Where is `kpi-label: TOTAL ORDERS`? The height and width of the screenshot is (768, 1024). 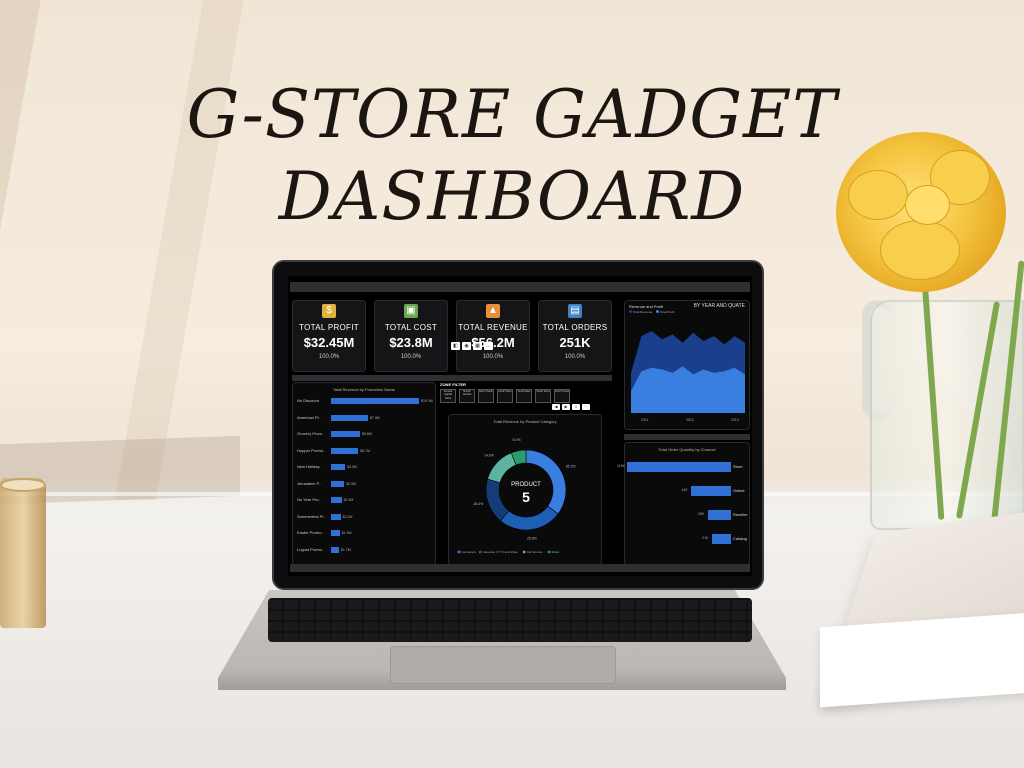 kpi-label: TOTAL ORDERS is located at coordinates (575, 327).